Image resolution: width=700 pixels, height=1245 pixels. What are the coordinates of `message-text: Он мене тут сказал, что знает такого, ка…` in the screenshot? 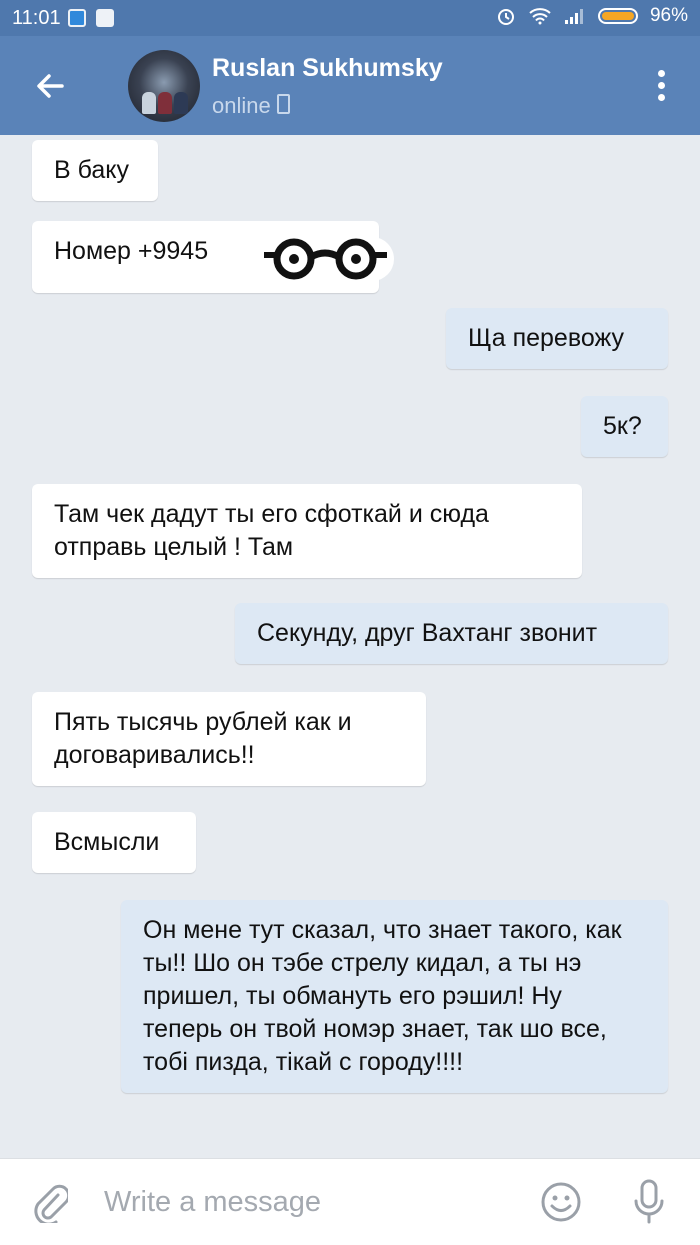 It's located at (382, 996).